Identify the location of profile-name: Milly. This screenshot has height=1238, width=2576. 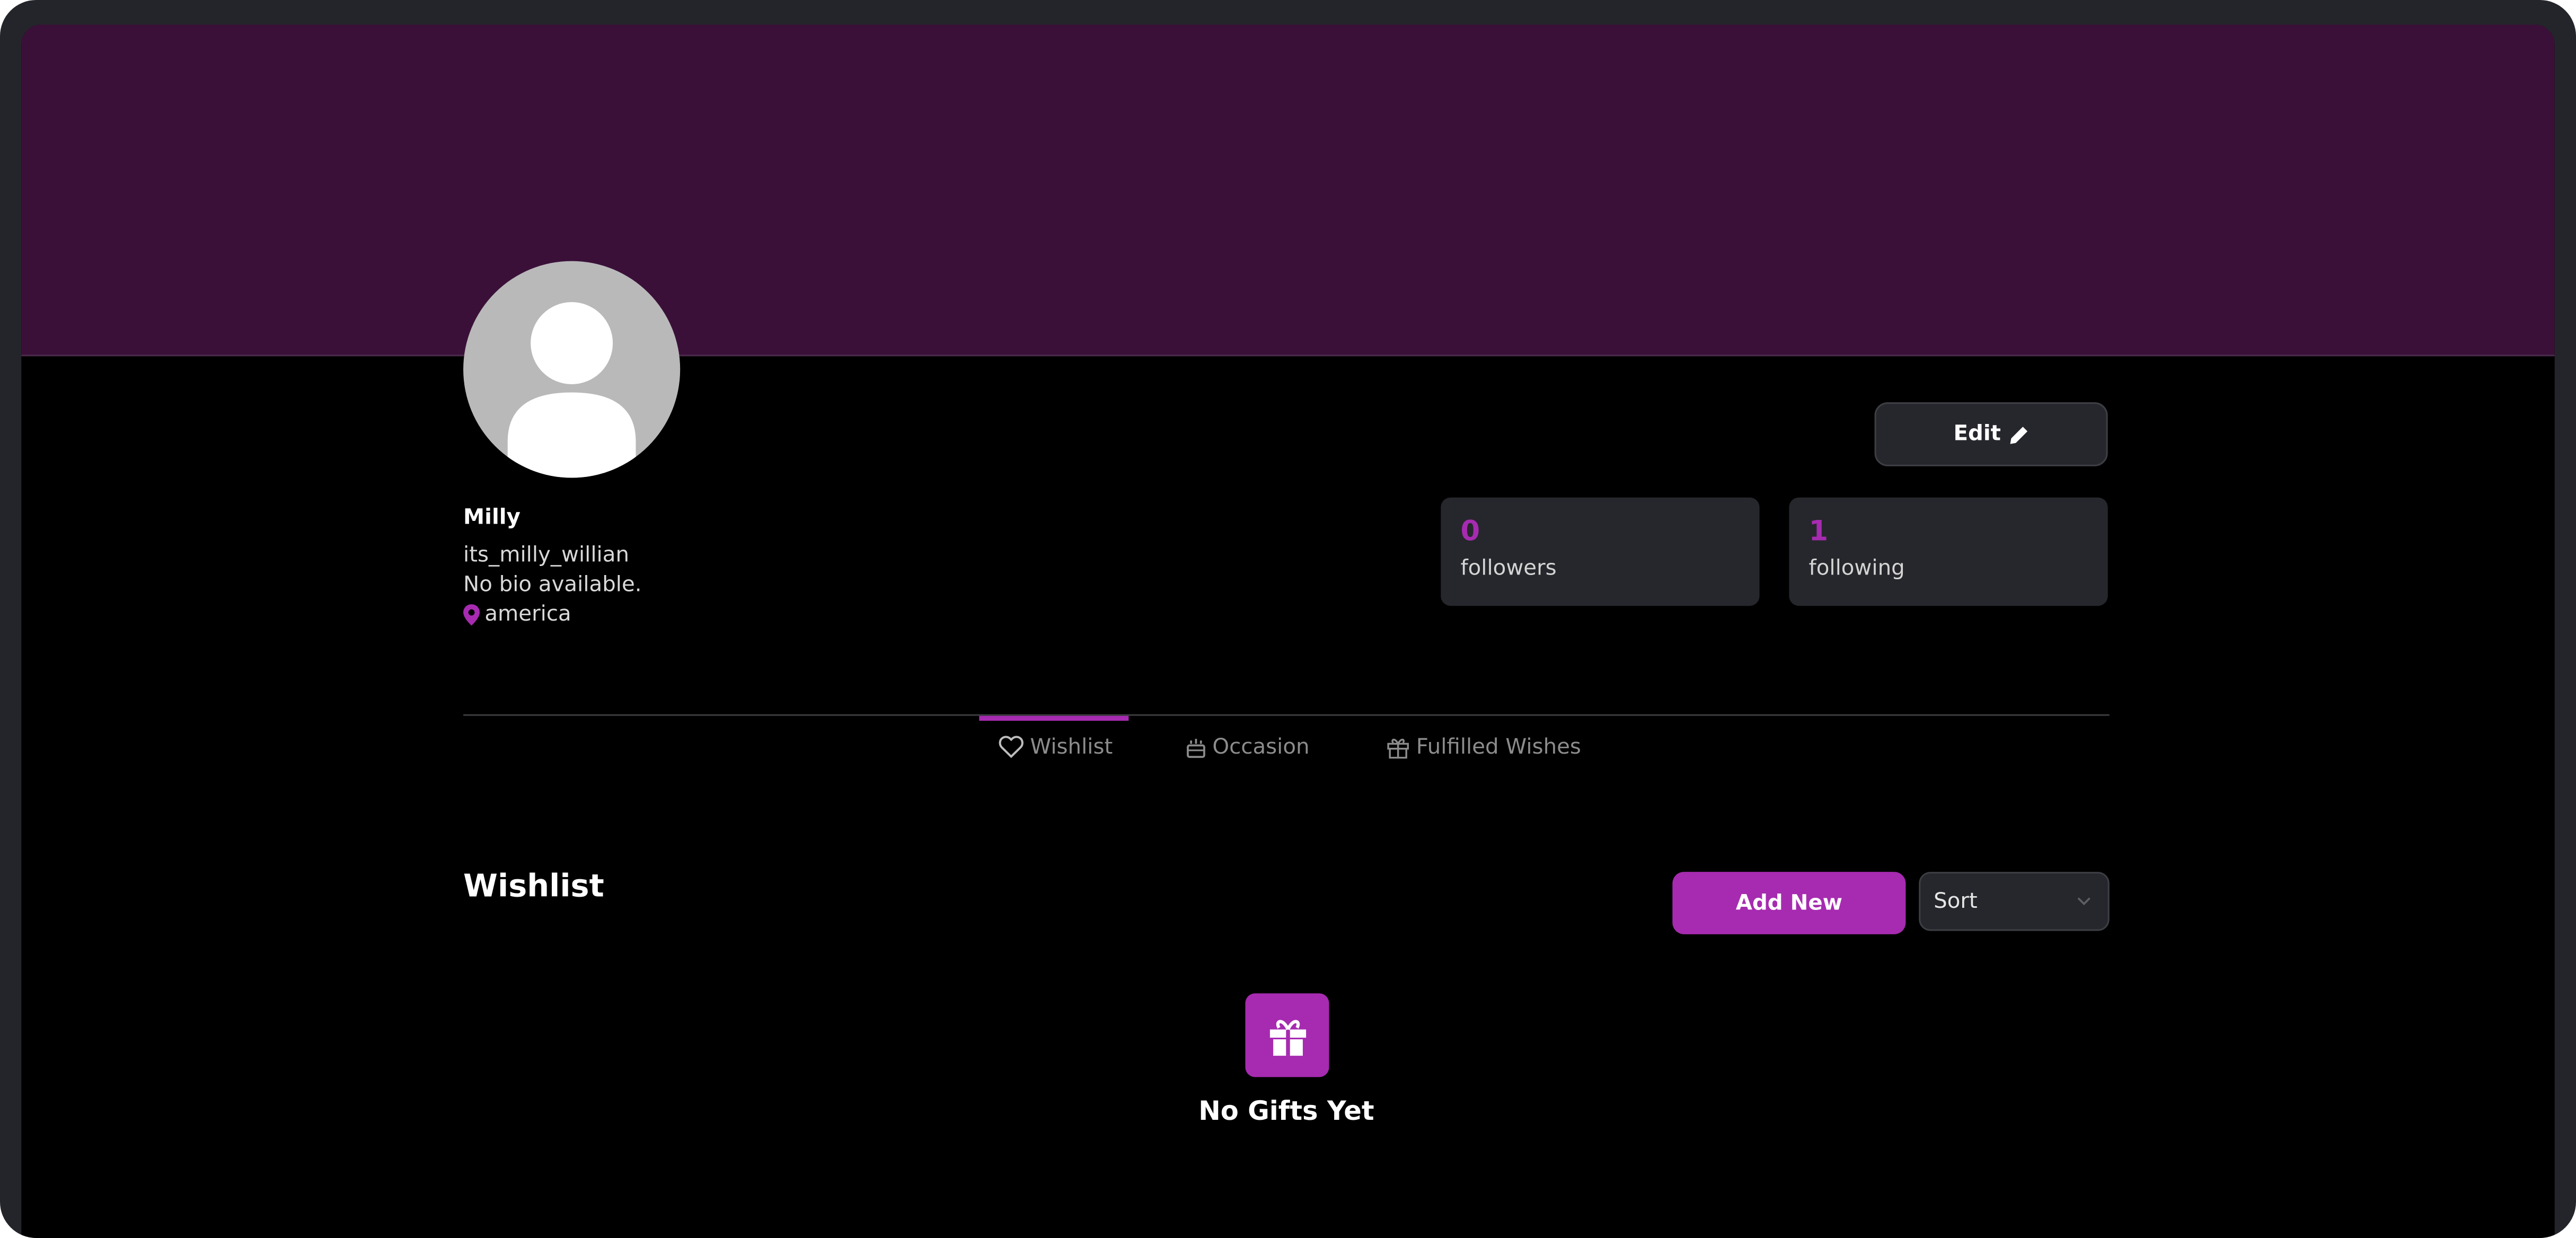
(492, 518).